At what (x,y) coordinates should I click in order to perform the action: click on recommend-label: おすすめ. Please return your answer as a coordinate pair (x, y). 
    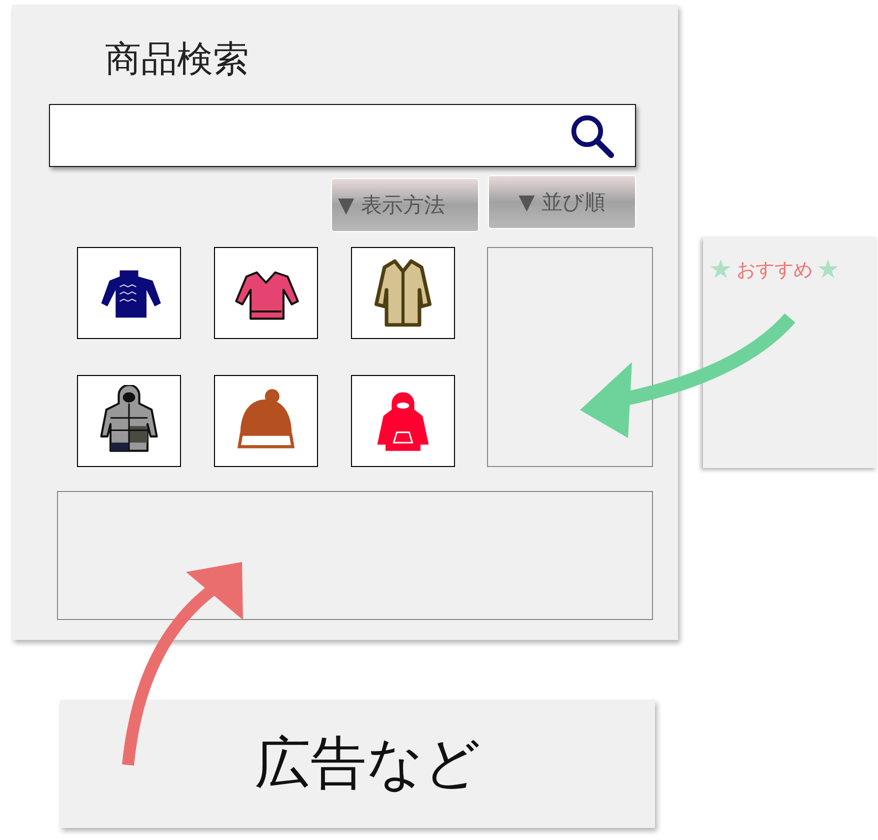
    Looking at the image, I should click on (774, 270).